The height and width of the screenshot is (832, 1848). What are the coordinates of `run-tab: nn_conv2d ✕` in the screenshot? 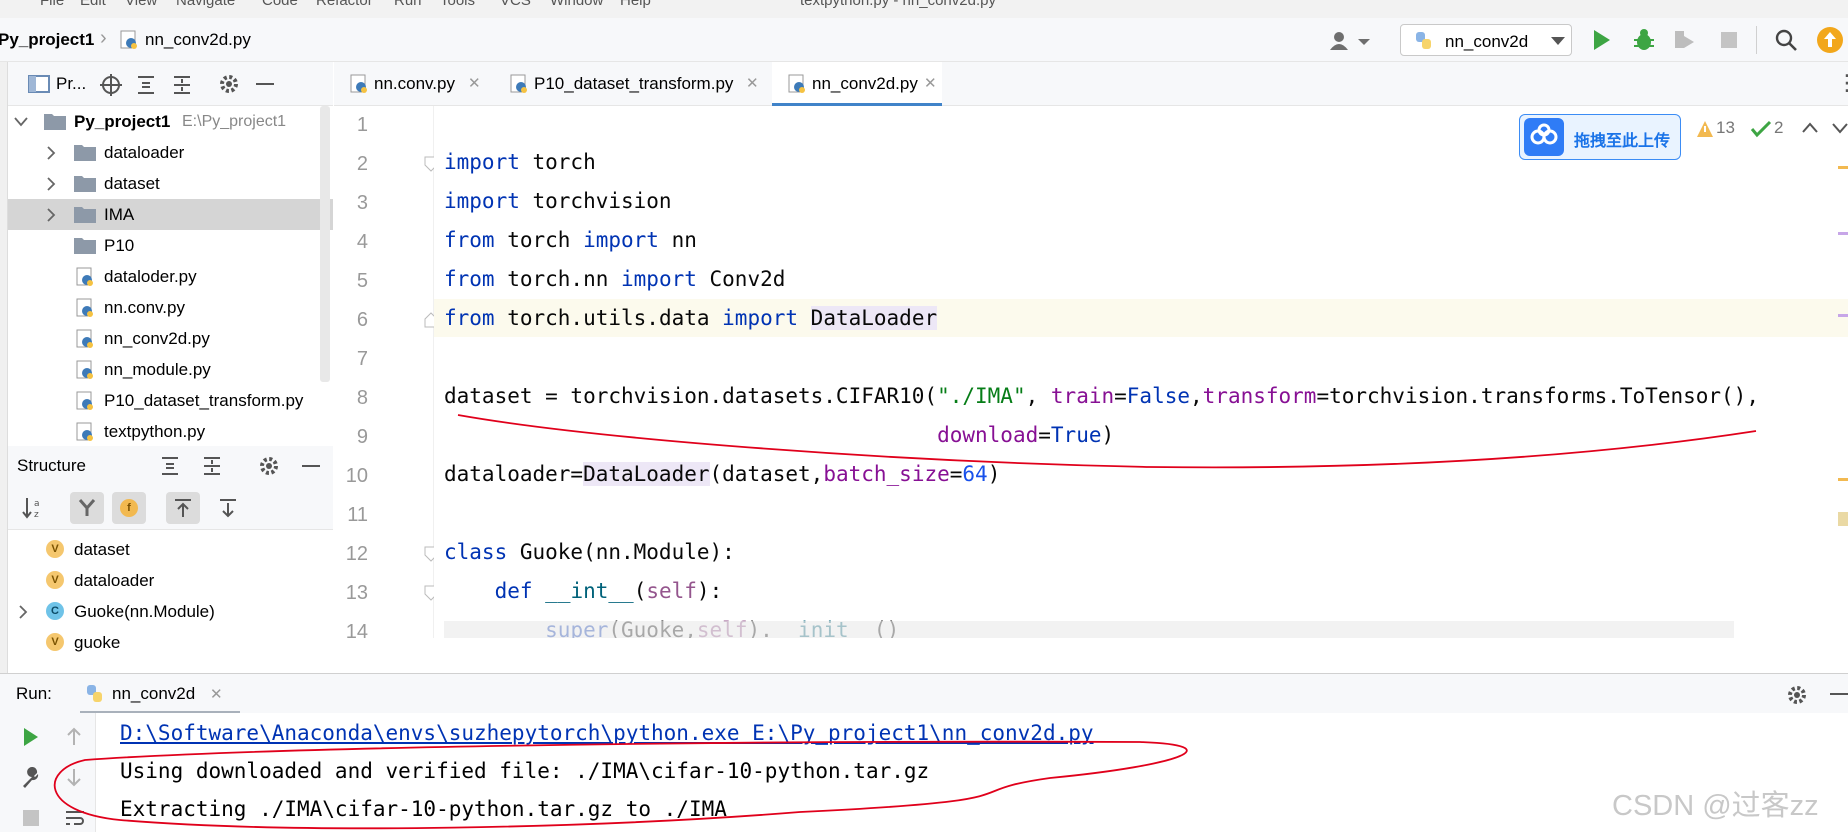 It's located at (160, 694).